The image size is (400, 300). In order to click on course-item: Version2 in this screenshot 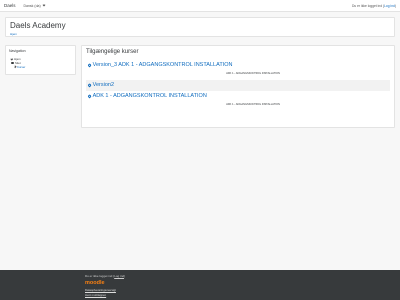, I will do `click(238, 85)`.